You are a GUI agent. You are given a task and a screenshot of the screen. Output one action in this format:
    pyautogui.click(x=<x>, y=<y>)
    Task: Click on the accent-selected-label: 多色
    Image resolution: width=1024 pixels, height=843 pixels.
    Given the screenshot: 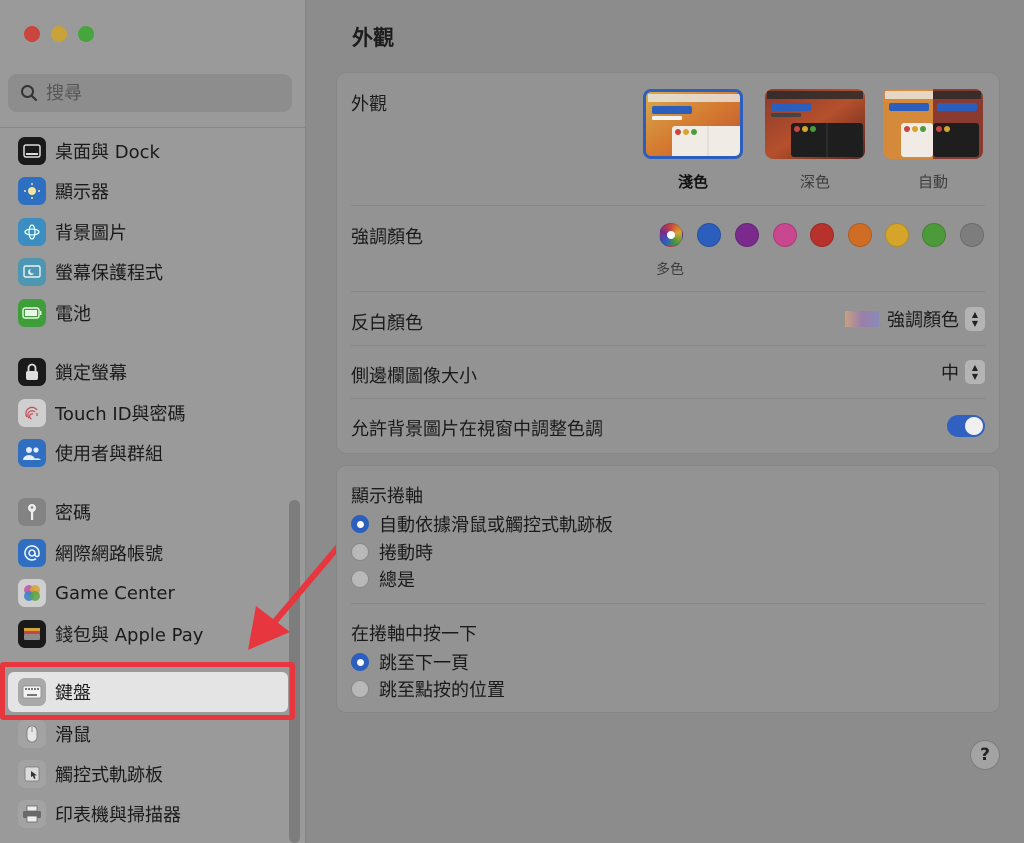 What is the action you would take?
    pyautogui.click(x=670, y=270)
    